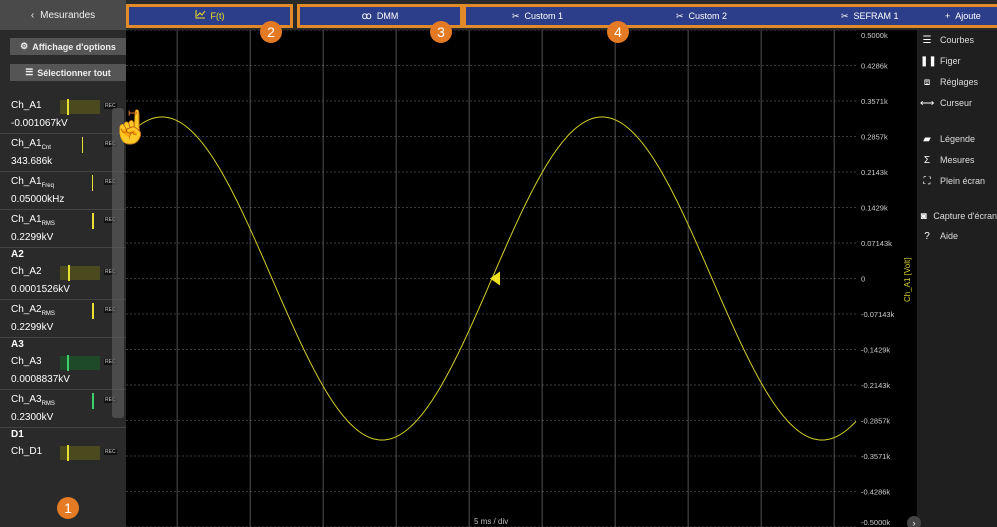 The width and height of the screenshot is (997, 527). What do you see at coordinates (876, 16) in the screenshot?
I see `tab-sefram-1-label: SEFRAM 1` at bounding box center [876, 16].